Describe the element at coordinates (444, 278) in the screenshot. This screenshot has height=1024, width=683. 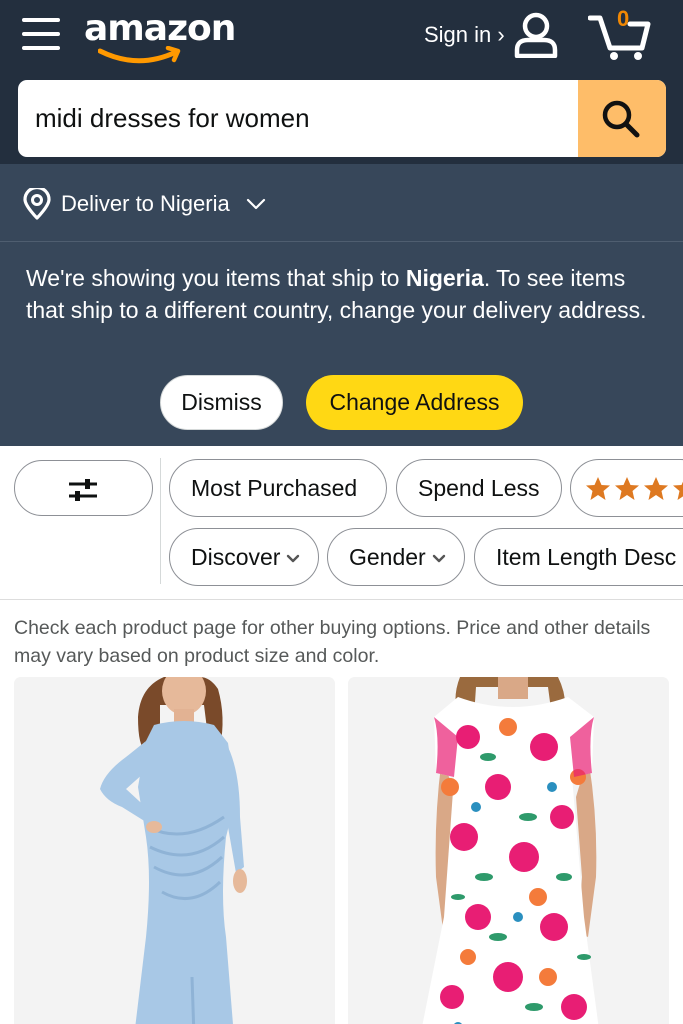
I see `notice-country: Nigeria` at that location.